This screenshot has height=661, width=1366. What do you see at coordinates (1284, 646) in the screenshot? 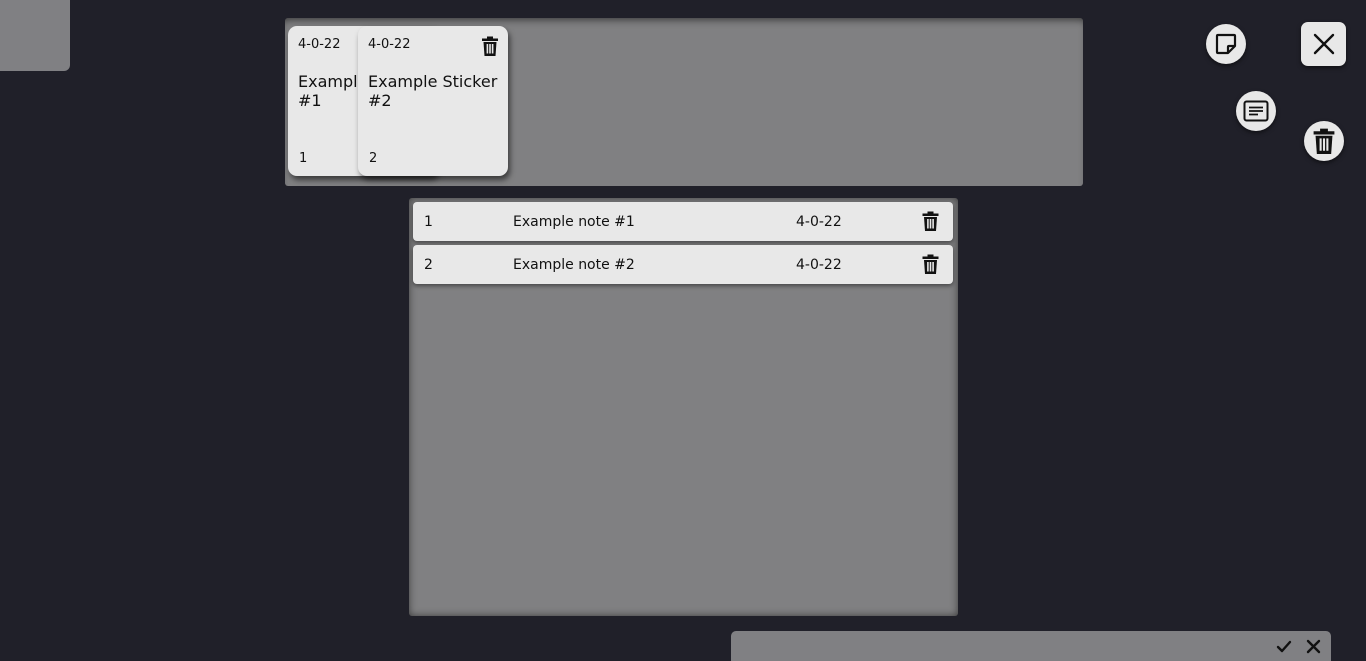
I see `check-icon` at bounding box center [1284, 646].